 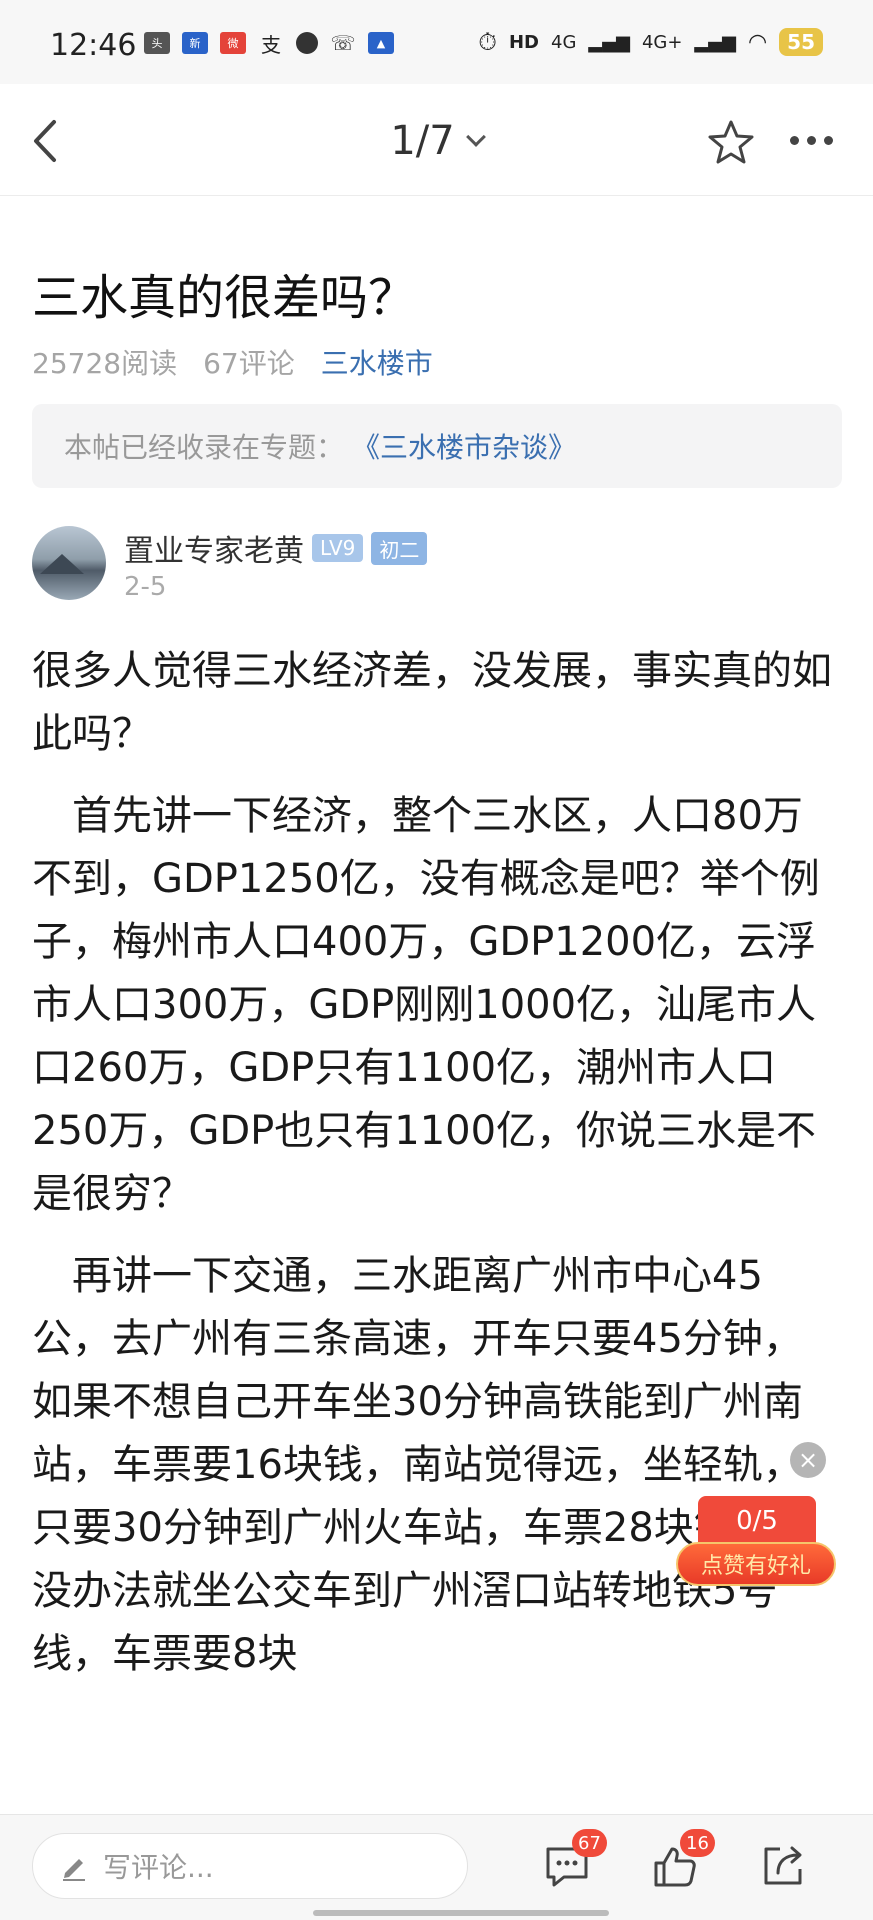 I want to click on bottom-action-bar: 写评论... 67 16, so click(x=436, y=1867).